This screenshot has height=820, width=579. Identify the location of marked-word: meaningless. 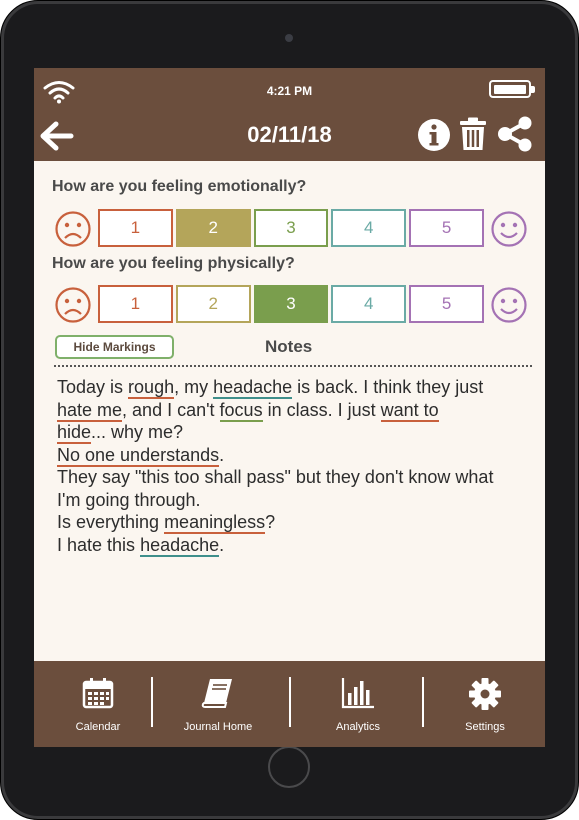
(215, 523).